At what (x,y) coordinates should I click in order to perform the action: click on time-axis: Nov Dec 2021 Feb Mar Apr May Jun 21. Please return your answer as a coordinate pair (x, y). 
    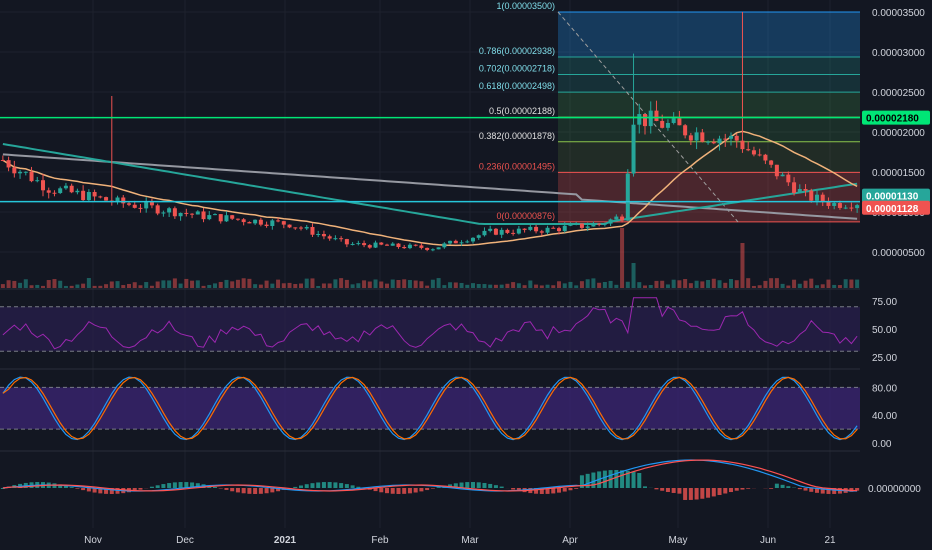
    Looking at the image, I should click on (466, 539).